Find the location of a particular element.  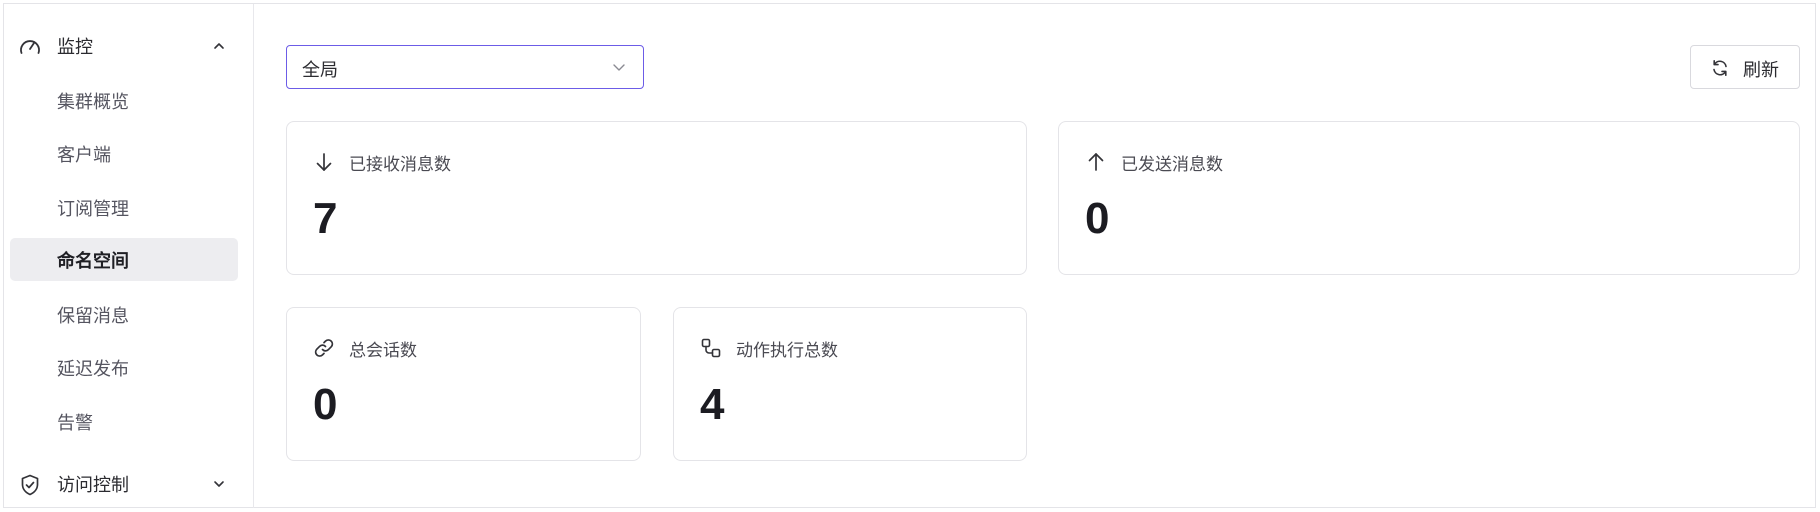

stat-card-title: 动作执行总数 is located at coordinates (787, 351).